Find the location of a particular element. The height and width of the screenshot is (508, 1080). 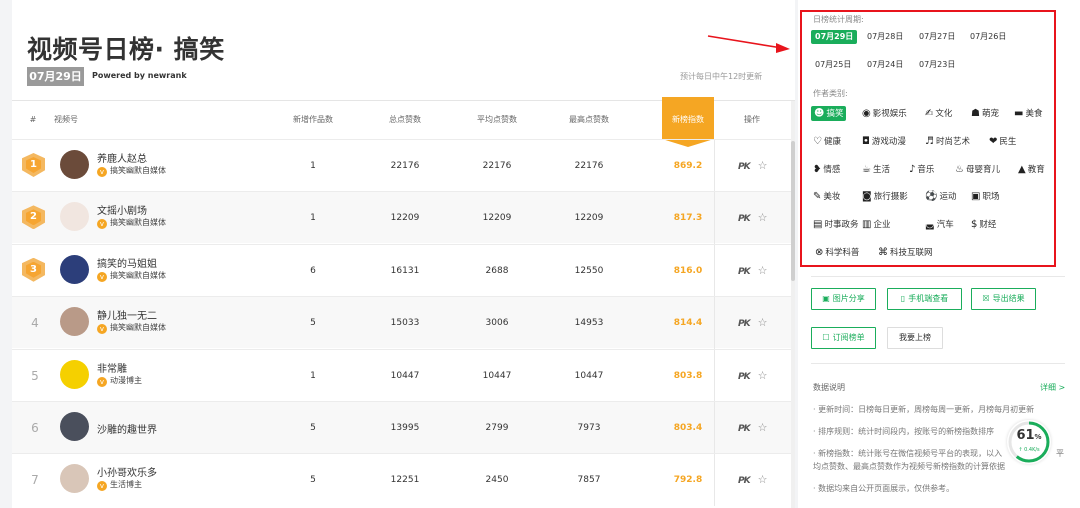

join-label: 我要上榜 is located at coordinates (915, 337).